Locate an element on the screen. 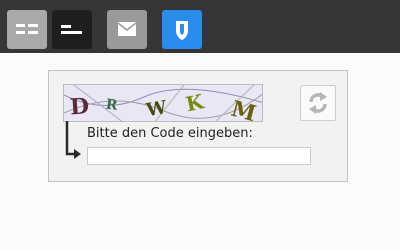 The image size is (400, 250). collapse-icon is located at coordinates (71, 29).